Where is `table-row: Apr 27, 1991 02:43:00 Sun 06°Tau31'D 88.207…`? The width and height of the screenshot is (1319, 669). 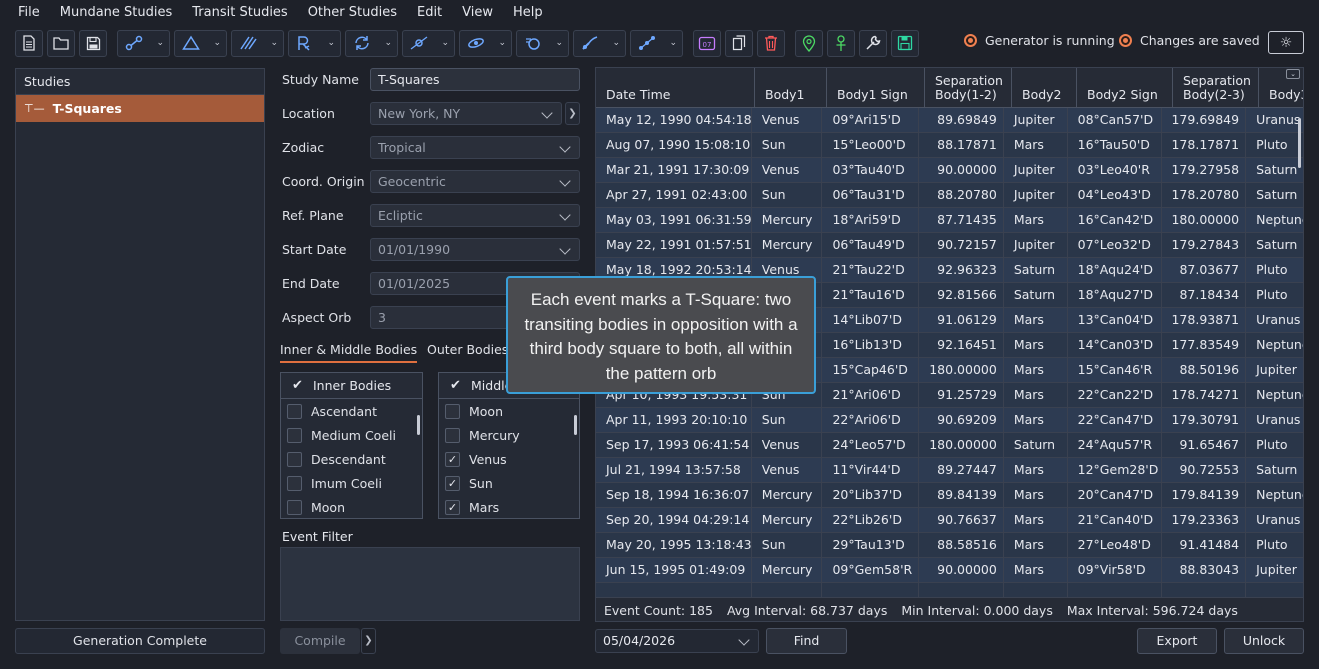 table-row: Apr 27, 1991 02:43:00 Sun 06°Tau31'D 88.207… is located at coordinates (949, 195).